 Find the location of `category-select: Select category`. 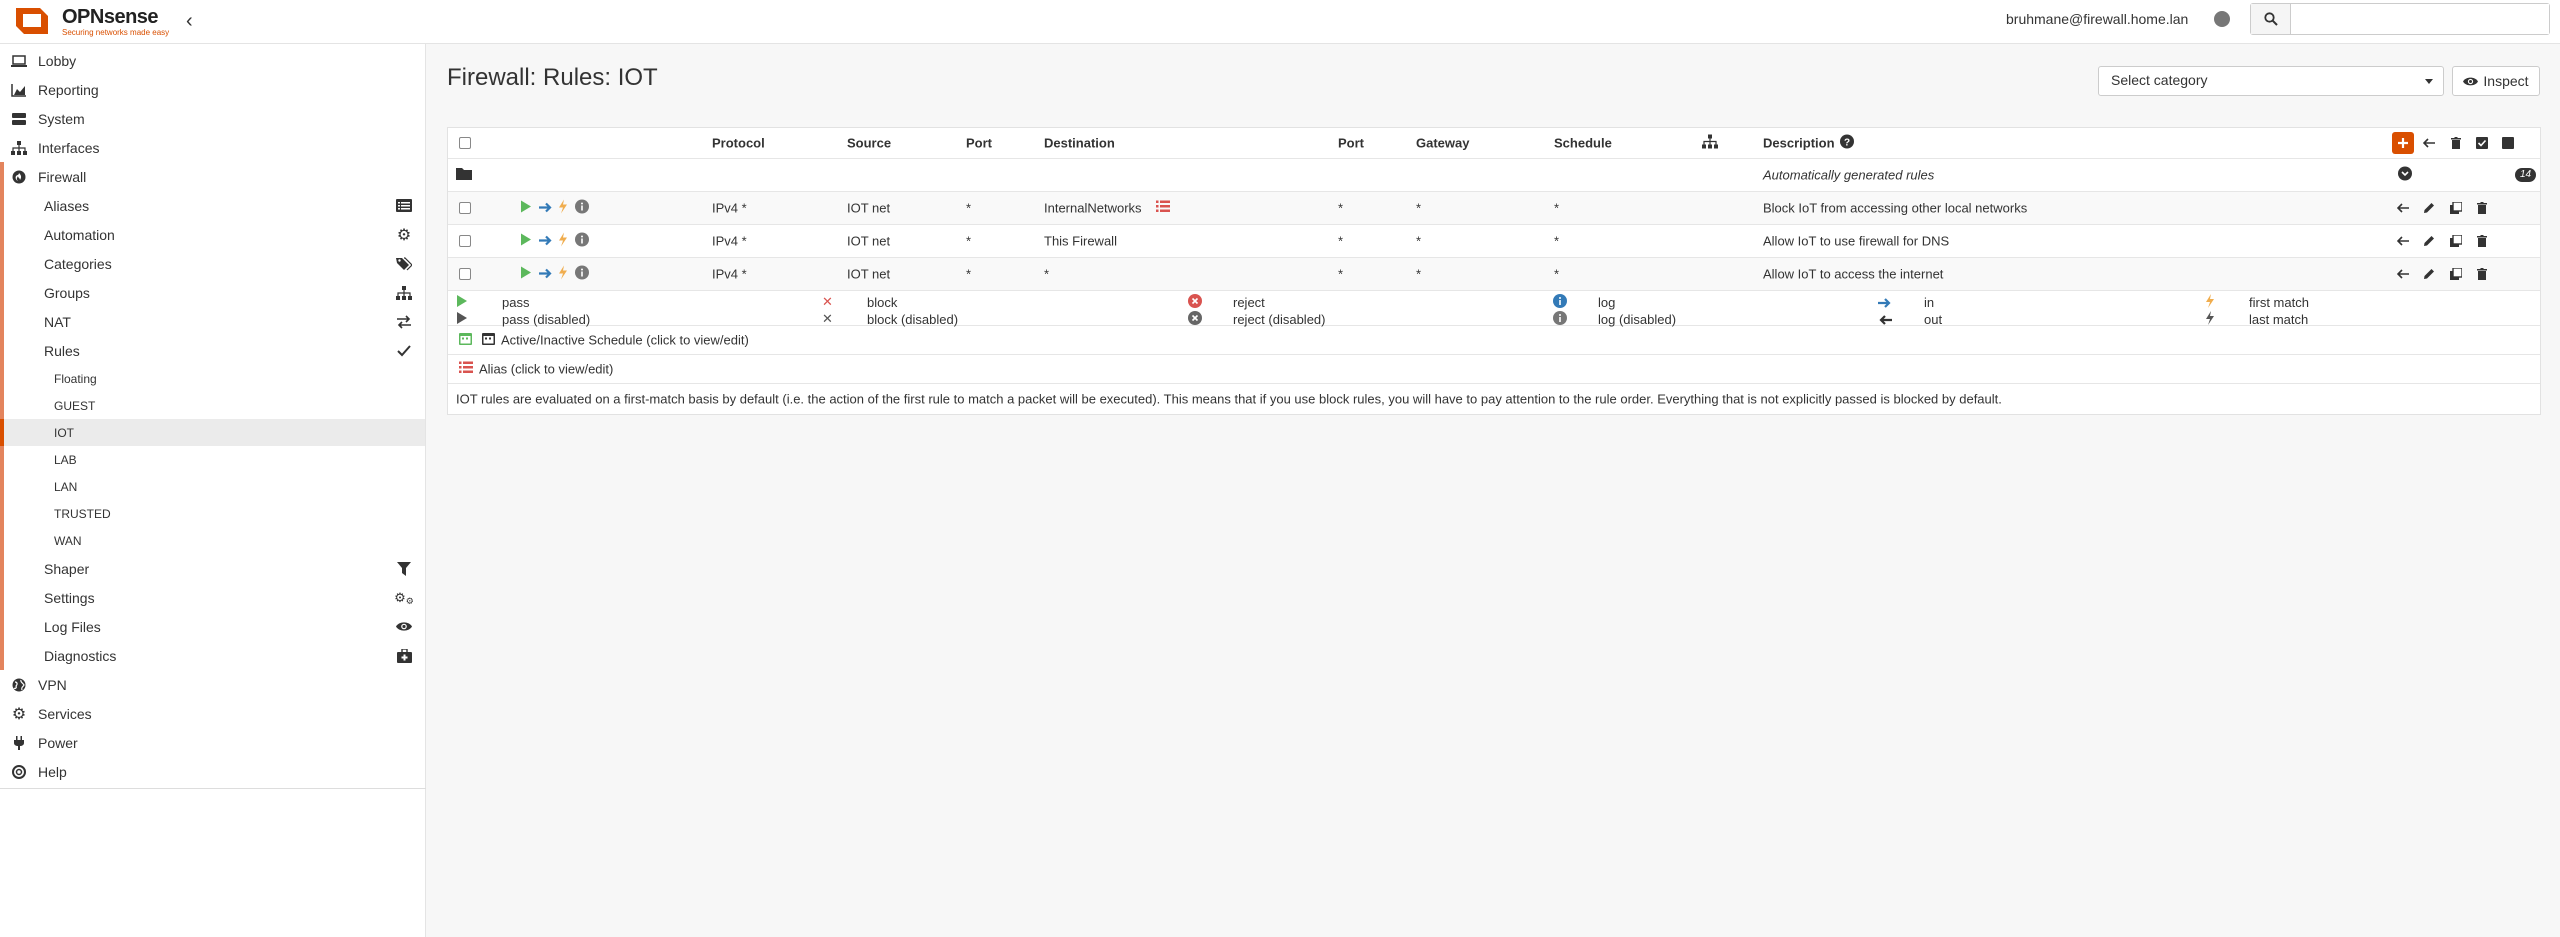

category-select: Select category is located at coordinates (2271, 81).